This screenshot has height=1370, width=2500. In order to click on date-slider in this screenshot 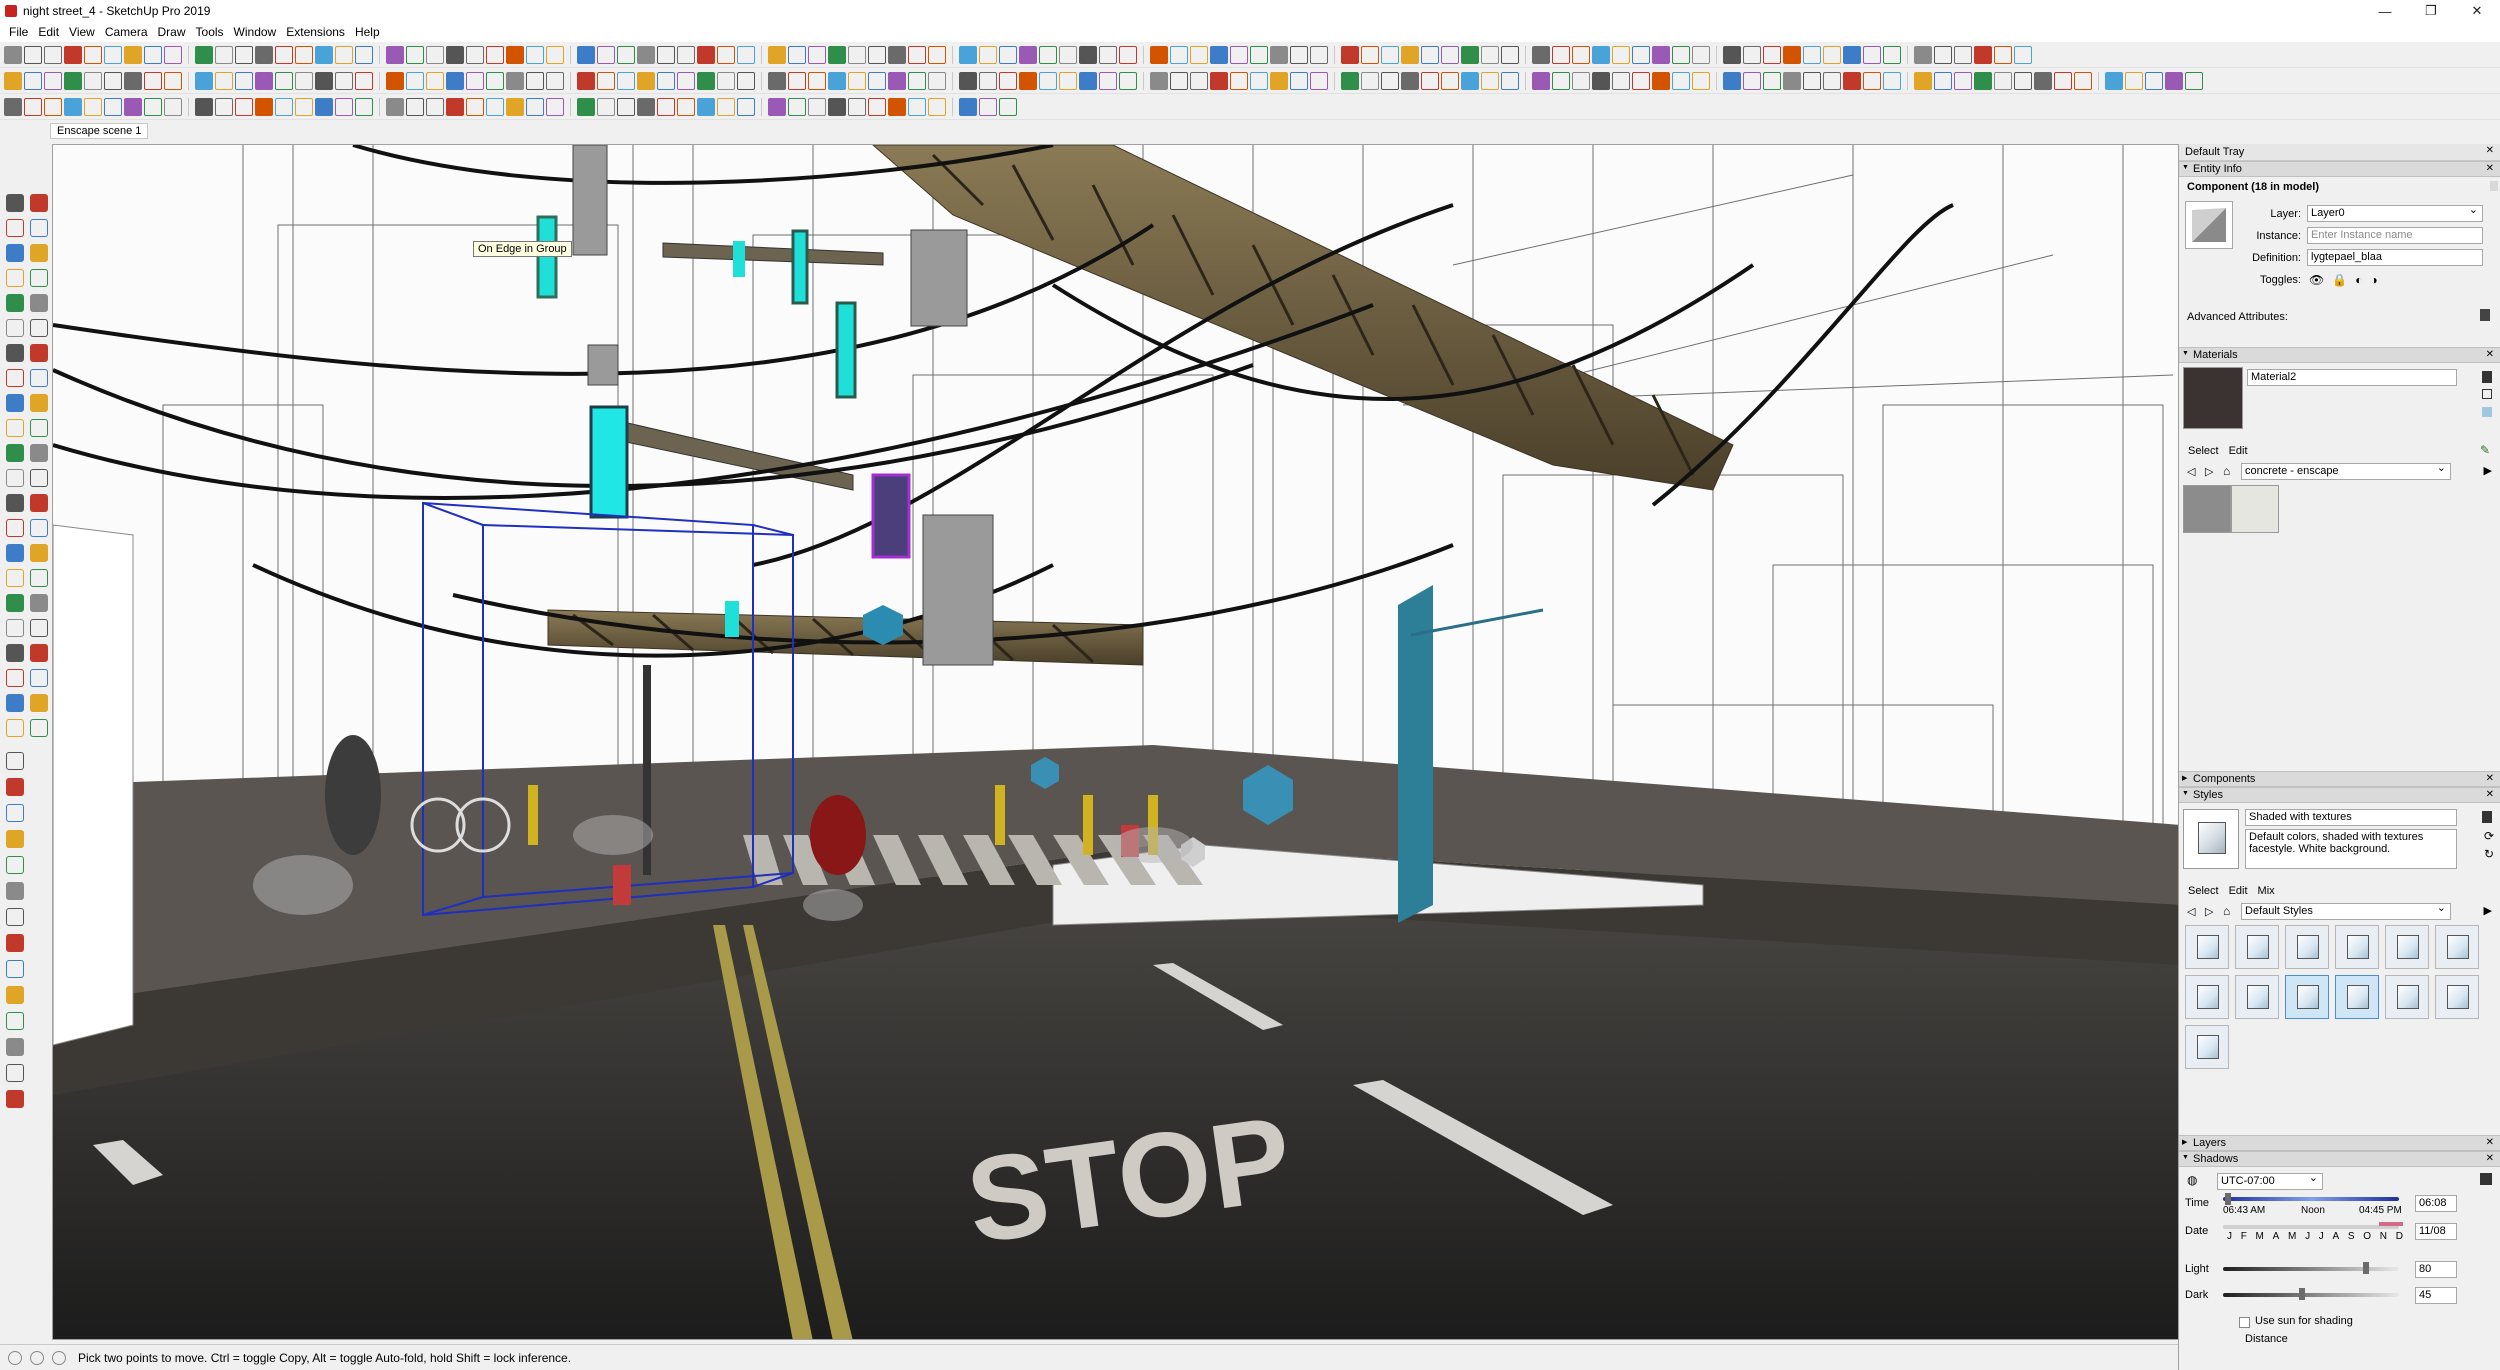, I will do `click(2311, 1227)`.